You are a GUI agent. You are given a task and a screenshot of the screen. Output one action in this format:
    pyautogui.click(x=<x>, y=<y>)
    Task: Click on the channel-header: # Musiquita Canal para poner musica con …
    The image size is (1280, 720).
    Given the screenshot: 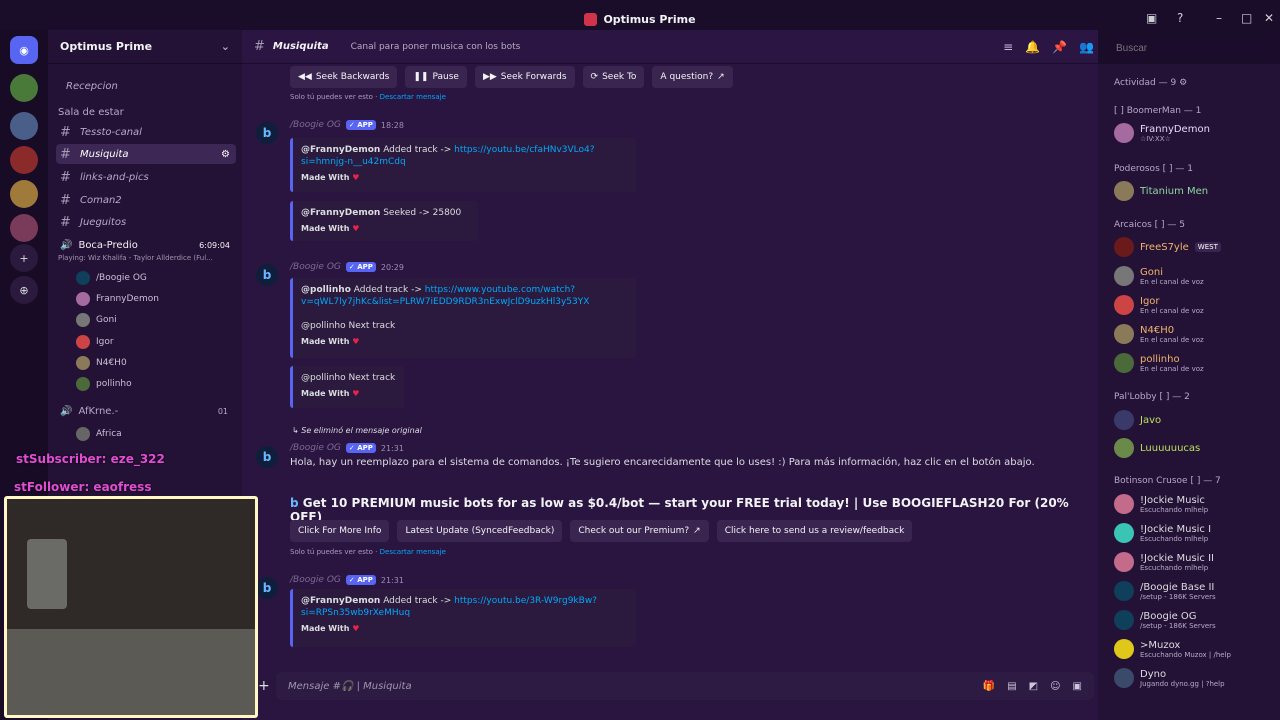 What is the action you would take?
    pyautogui.click(x=670, y=47)
    